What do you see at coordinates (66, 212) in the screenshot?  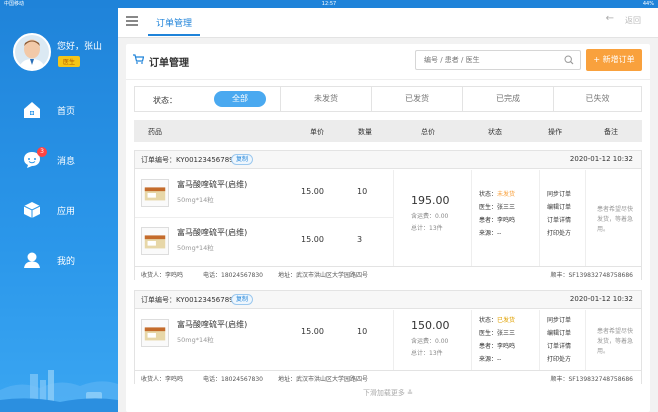 I see `nav-label-apps: 应用` at bounding box center [66, 212].